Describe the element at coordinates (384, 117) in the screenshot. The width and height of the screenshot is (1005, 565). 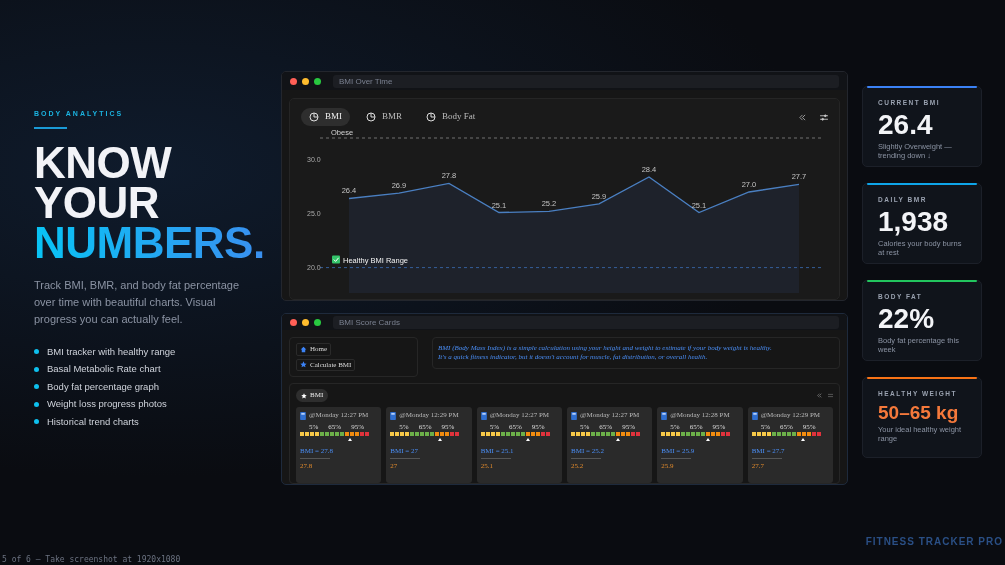
I see `chart-tab: BMR` at that location.